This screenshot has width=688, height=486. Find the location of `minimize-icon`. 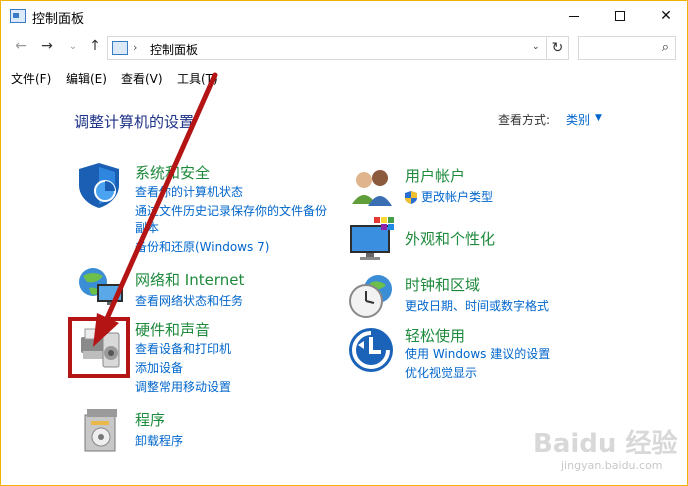

minimize-icon is located at coordinates (574, 16).